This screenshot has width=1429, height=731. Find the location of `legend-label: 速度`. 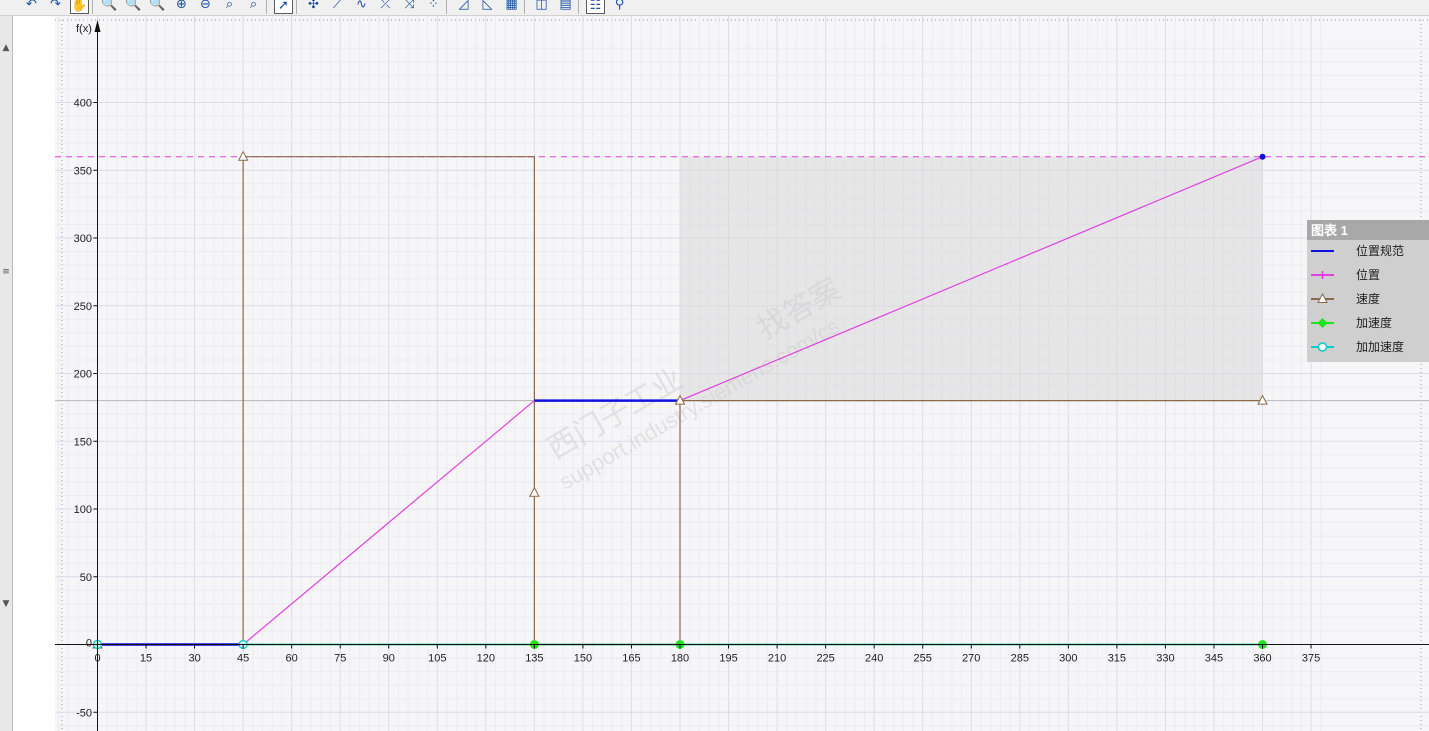

legend-label: 速度 is located at coordinates (1368, 298).